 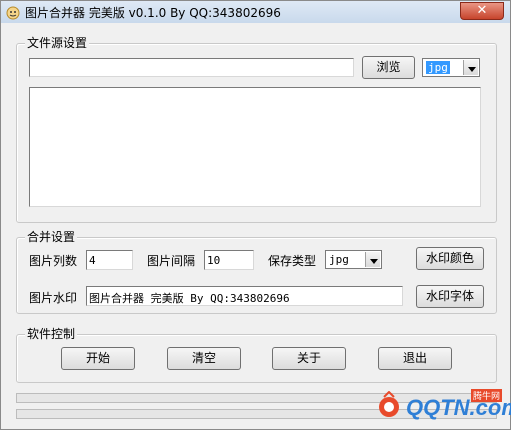 I want to click on columns-label: 图片列数, so click(x=53, y=261).